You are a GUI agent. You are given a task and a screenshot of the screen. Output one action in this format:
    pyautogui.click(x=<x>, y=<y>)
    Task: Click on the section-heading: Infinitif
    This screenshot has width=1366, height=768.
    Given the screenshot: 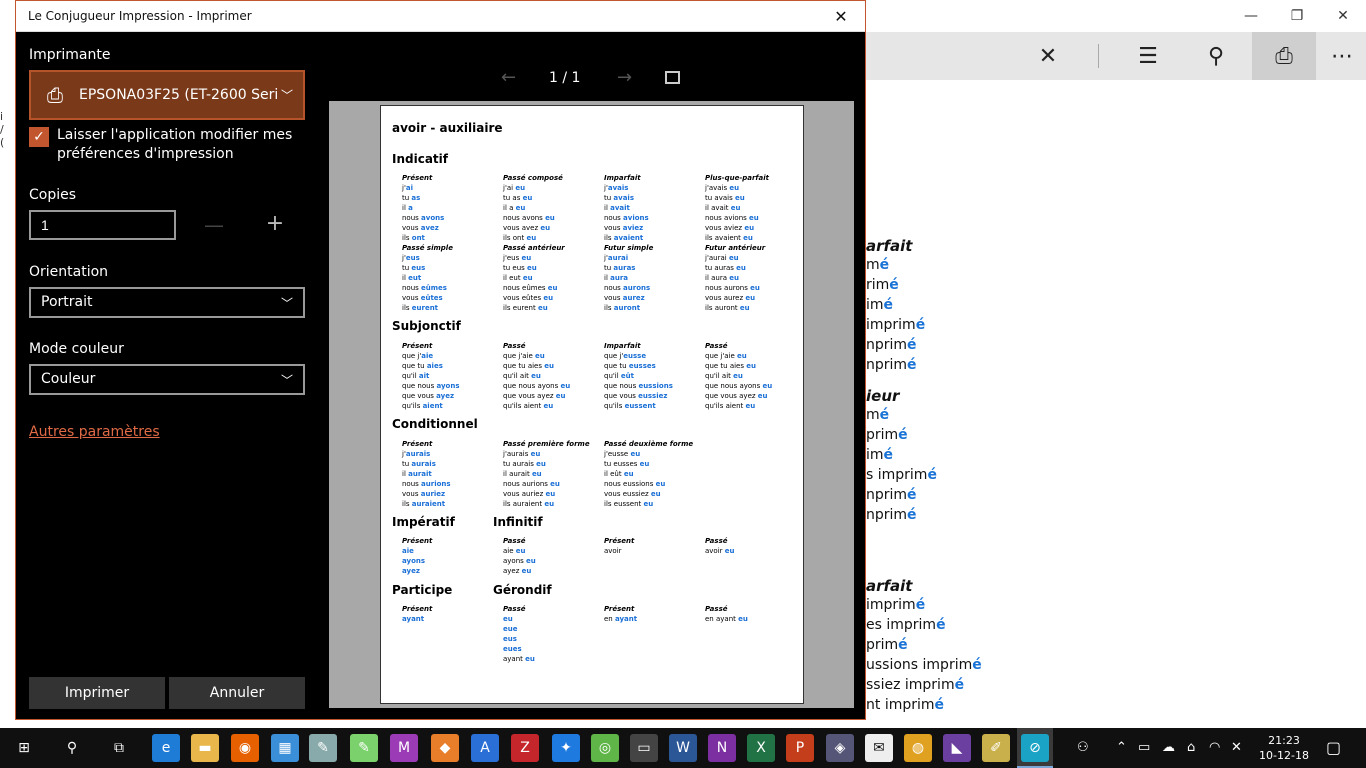 What is the action you would take?
    pyautogui.click(x=518, y=522)
    